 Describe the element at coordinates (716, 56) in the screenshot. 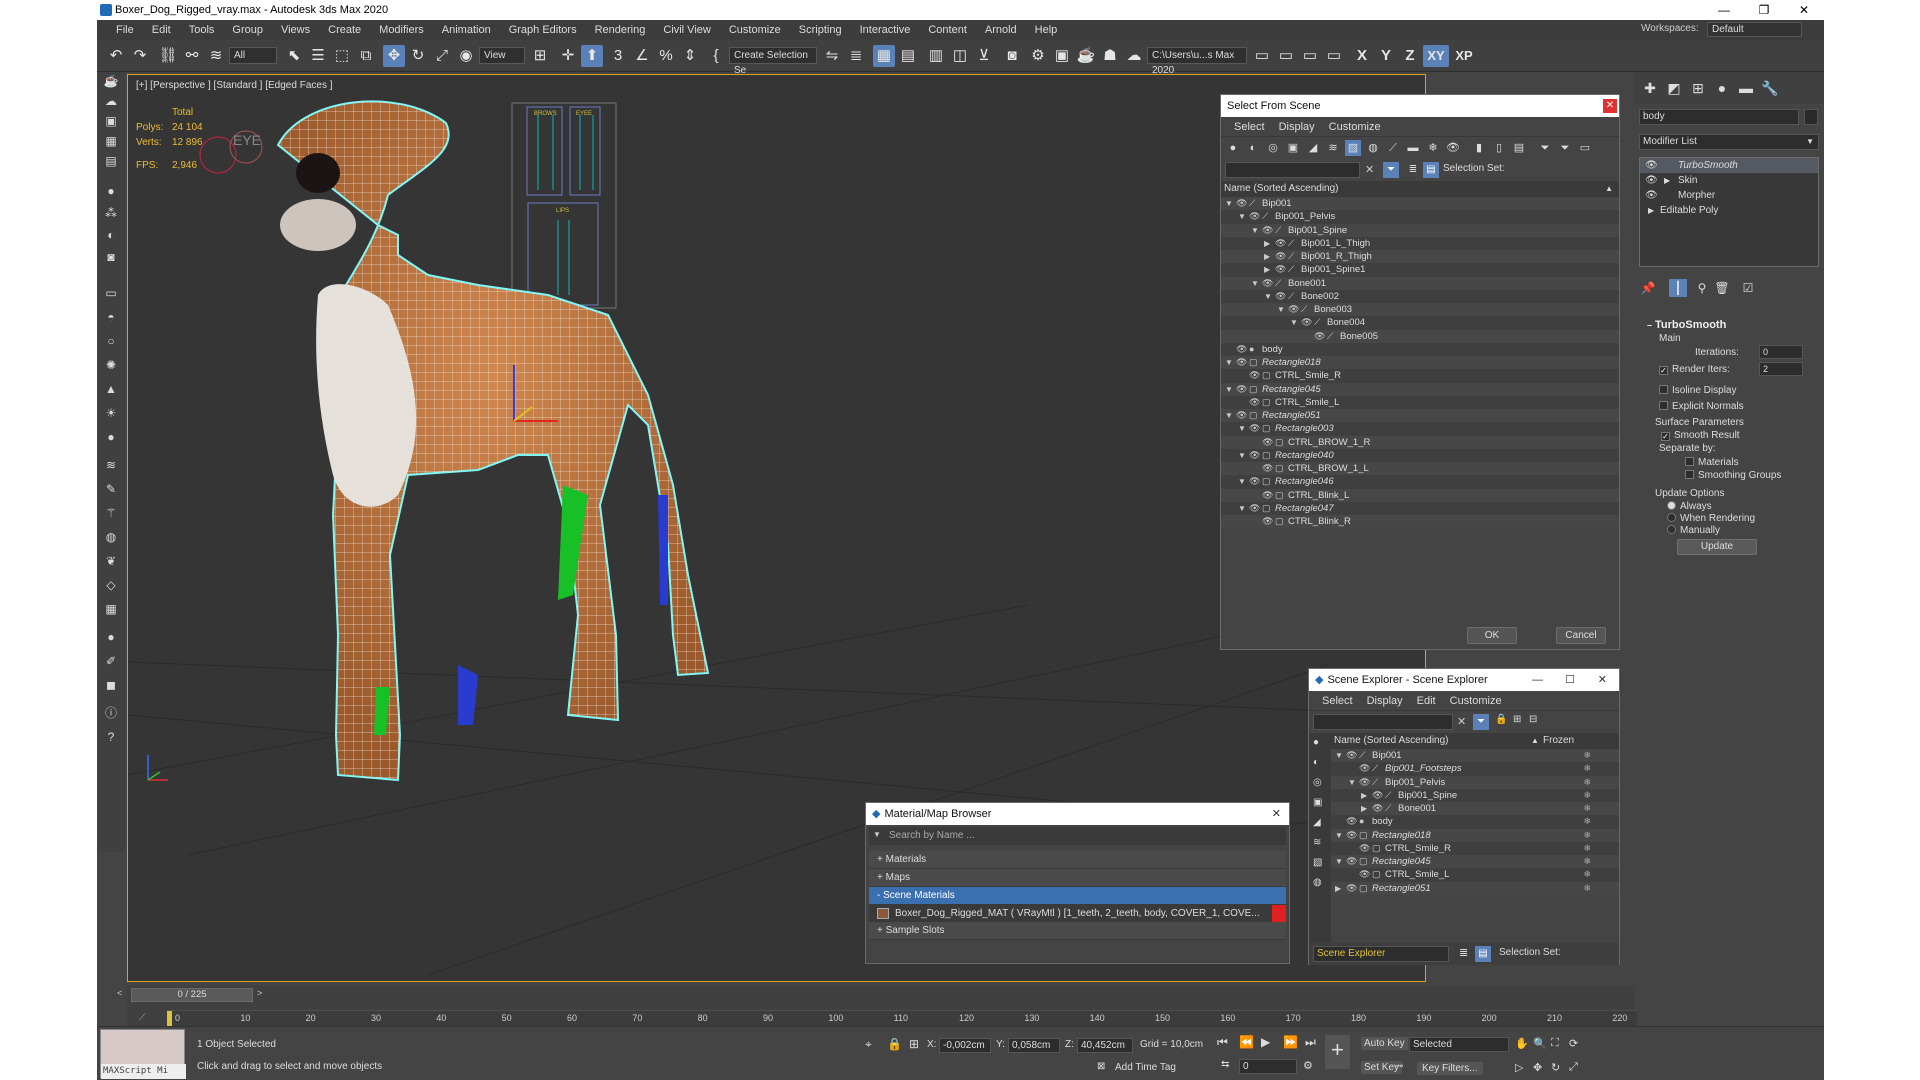

I see `edit-named-sel-icon: {` at that location.